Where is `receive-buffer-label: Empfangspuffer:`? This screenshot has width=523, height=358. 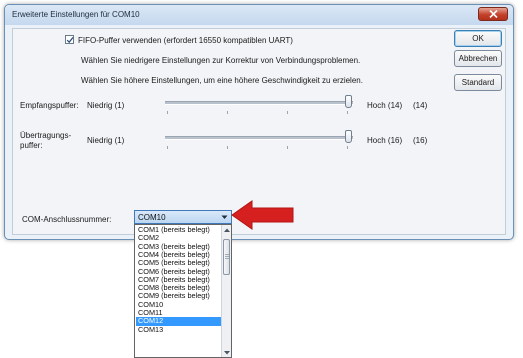 receive-buffer-label: Empfangspuffer: is located at coordinates (49, 105).